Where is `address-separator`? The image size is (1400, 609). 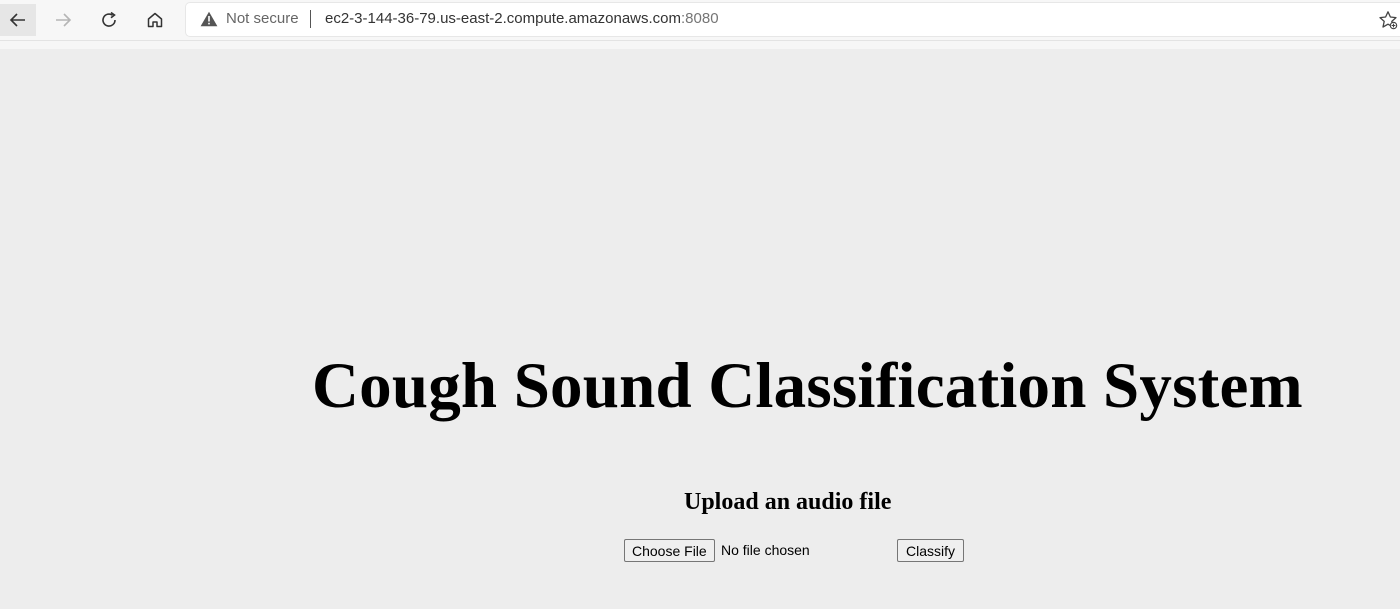 address-separator is located at coordinates (310, 19).